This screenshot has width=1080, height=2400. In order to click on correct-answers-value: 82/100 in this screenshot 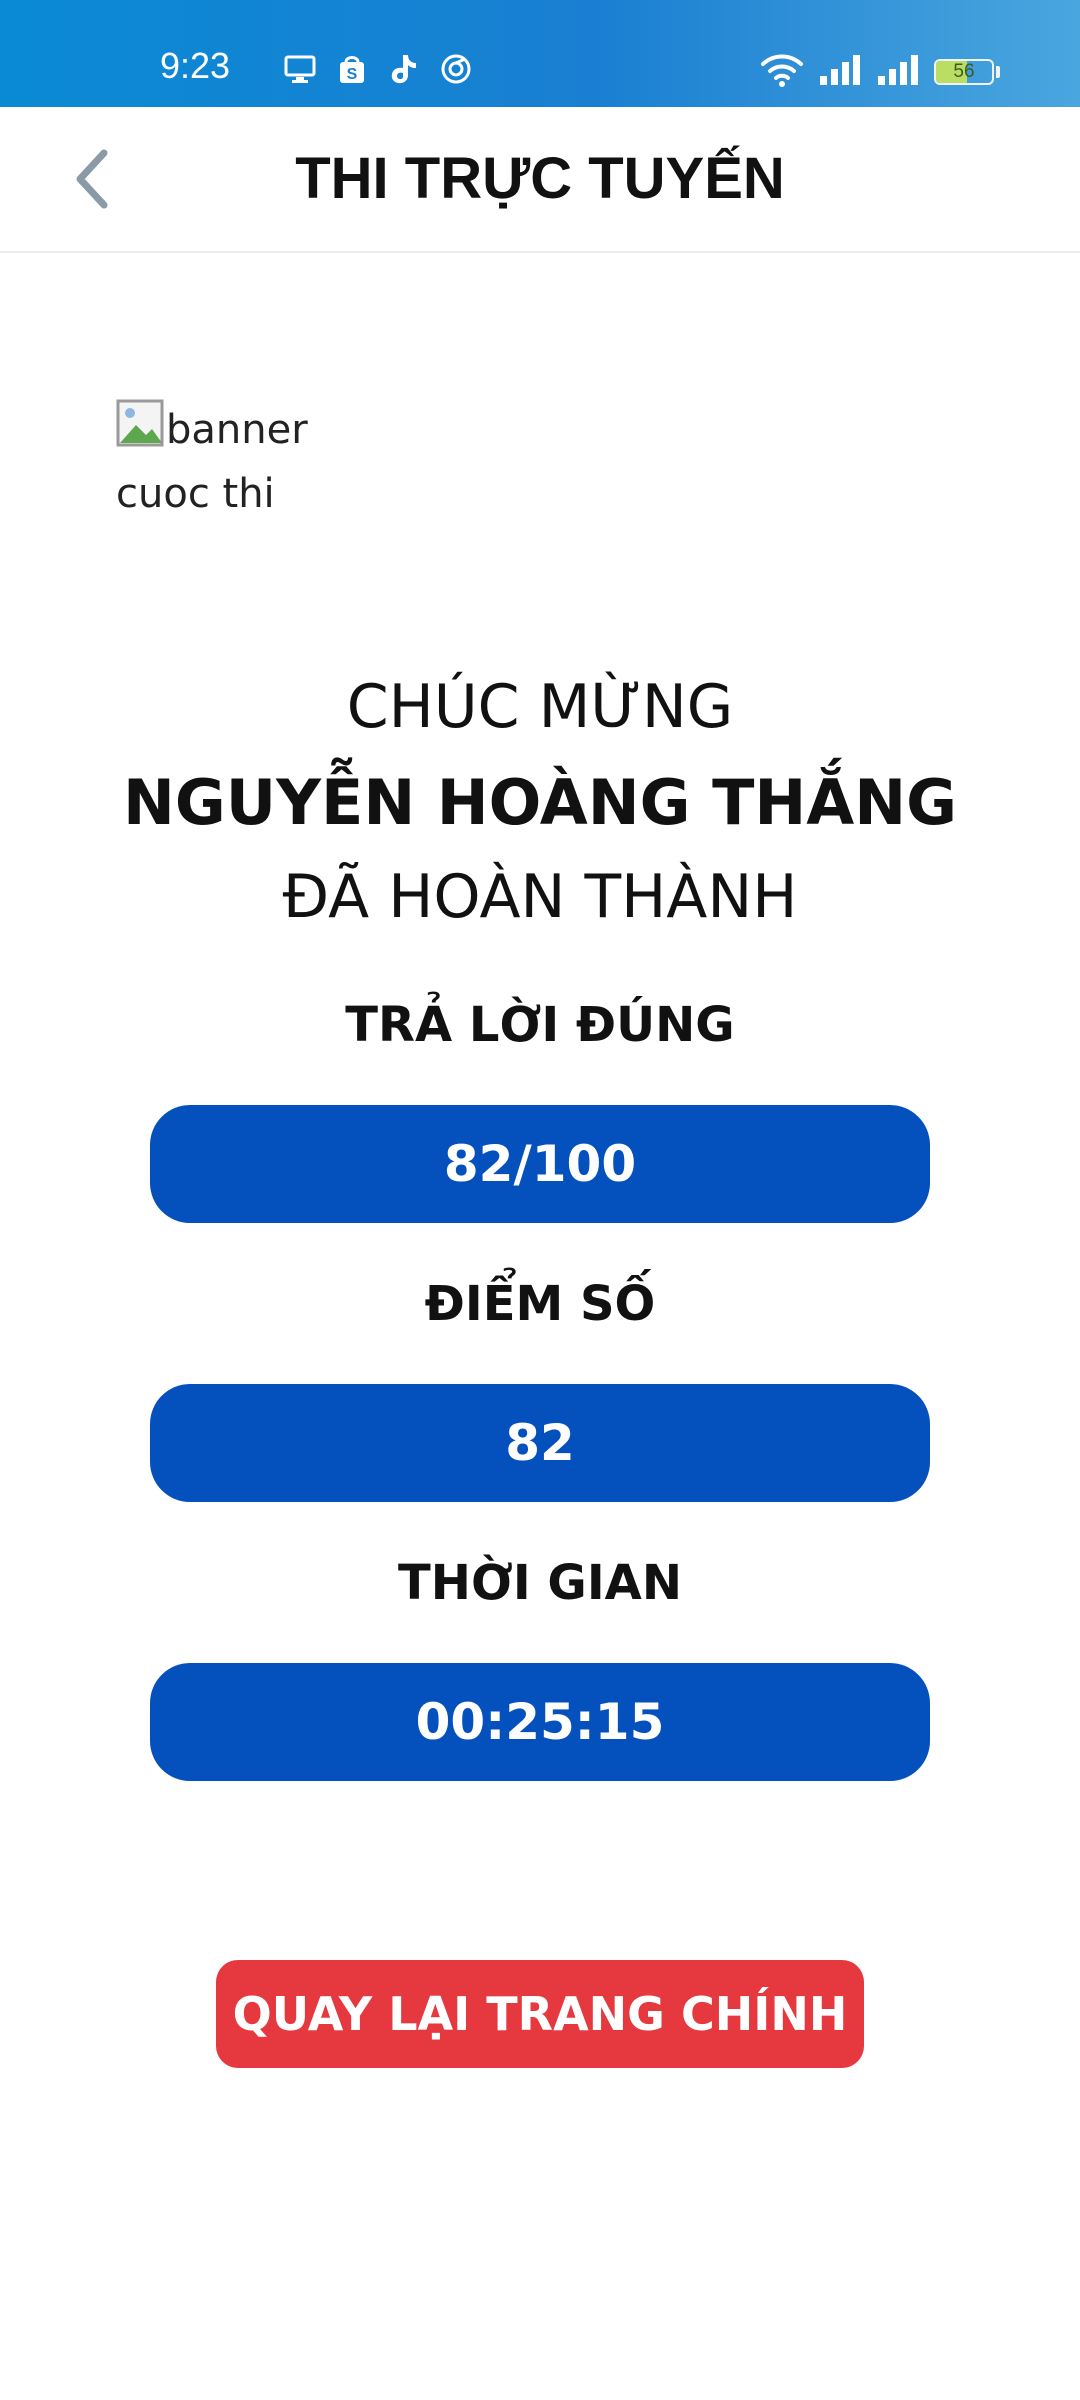, I will do `click(540, 1164)`.